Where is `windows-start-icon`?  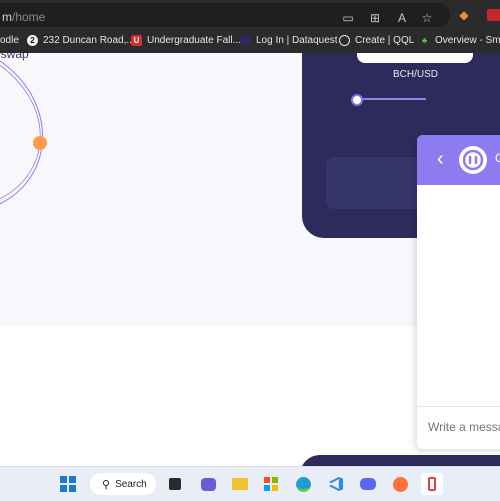
windows-start-icon is located at coordinates (68, 484).